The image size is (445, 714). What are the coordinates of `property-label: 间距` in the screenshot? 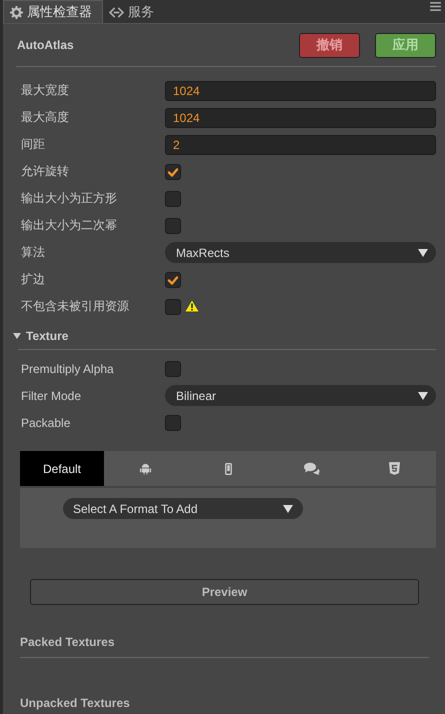 It's located at (33, 144).